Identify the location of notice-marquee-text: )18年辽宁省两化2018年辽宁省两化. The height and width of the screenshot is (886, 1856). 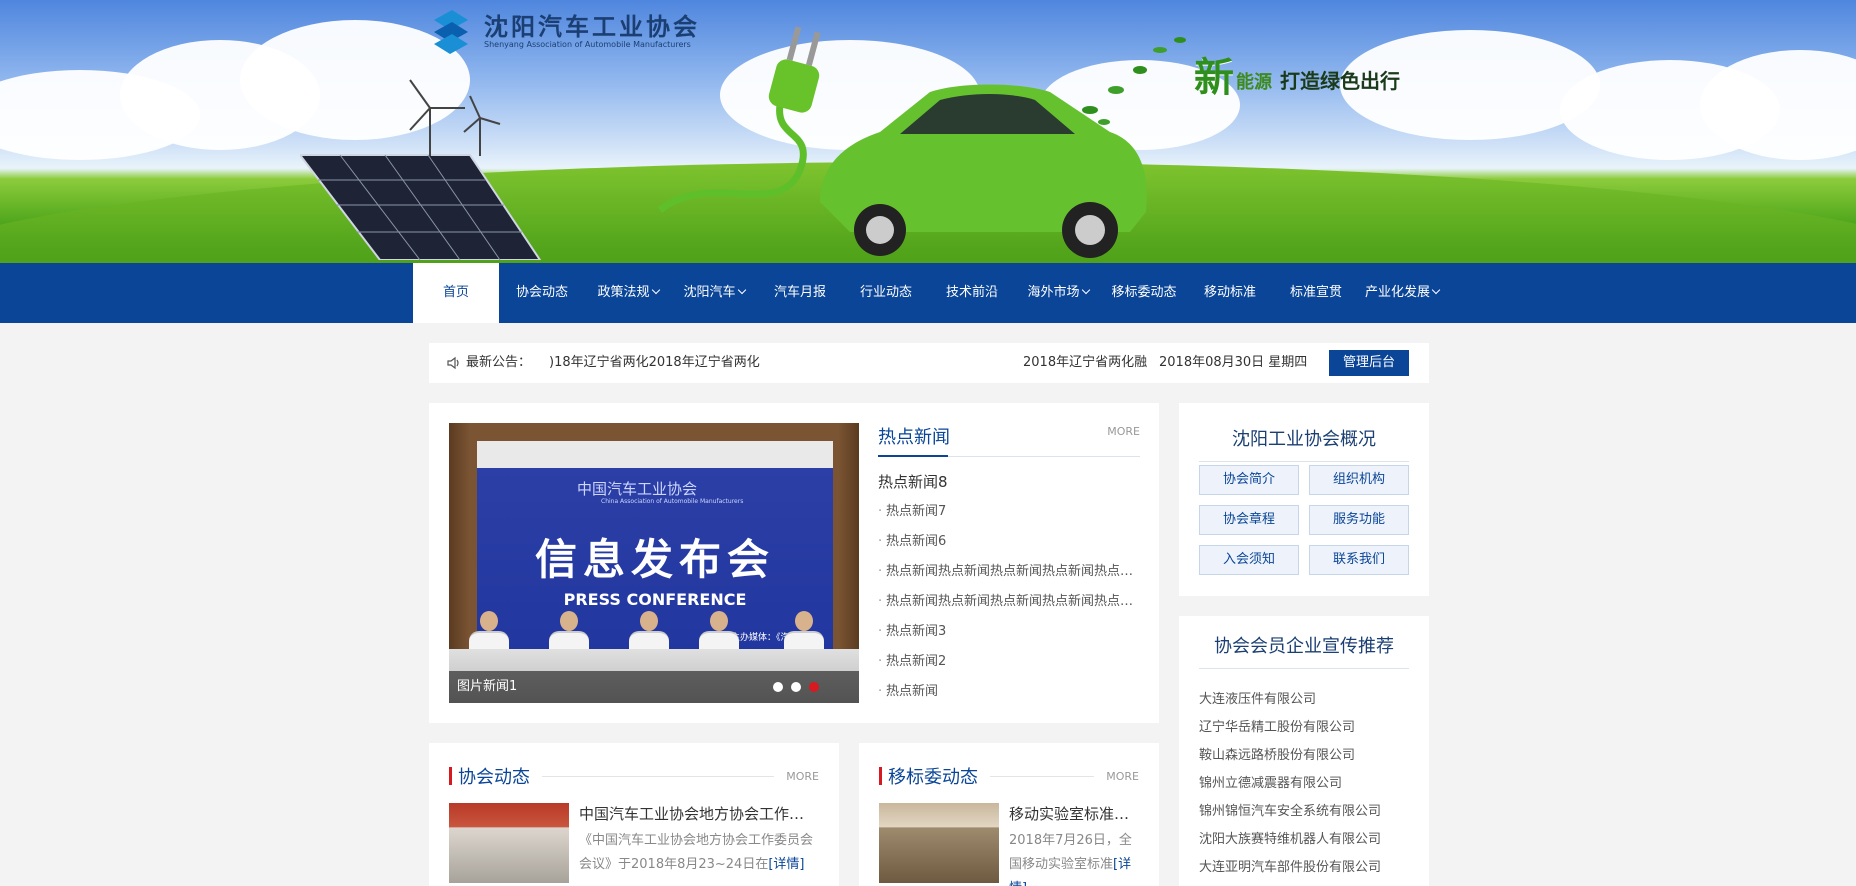
(654, 362).